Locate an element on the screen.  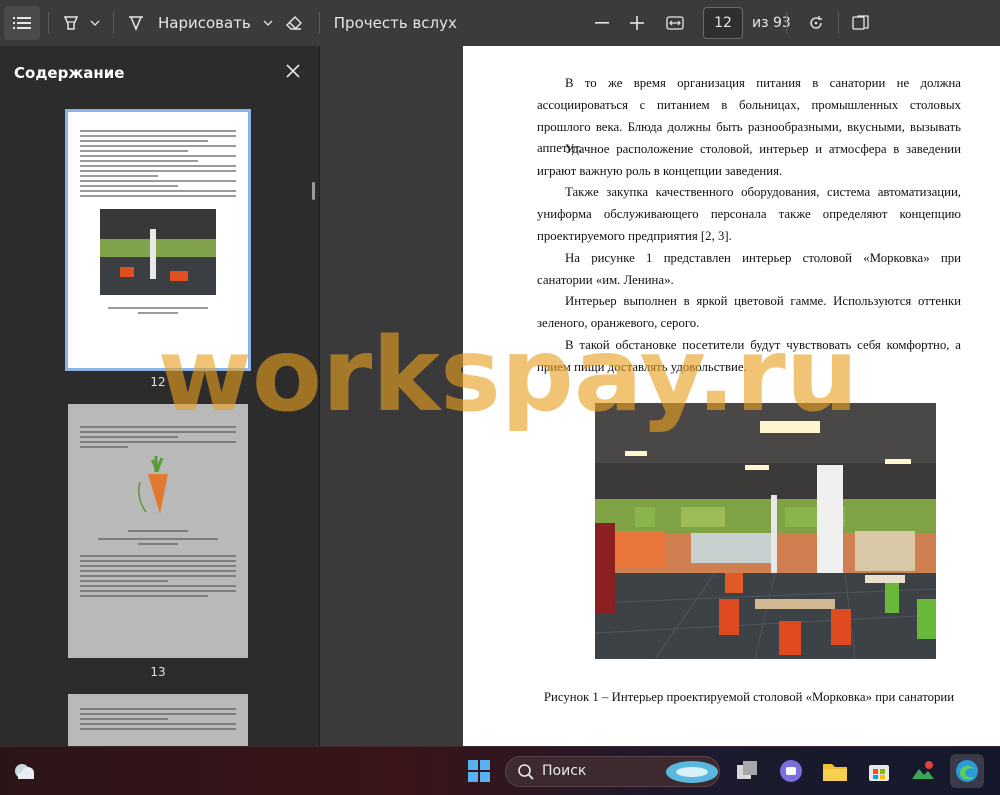
page-view-button is located at coordinates (861, 23).